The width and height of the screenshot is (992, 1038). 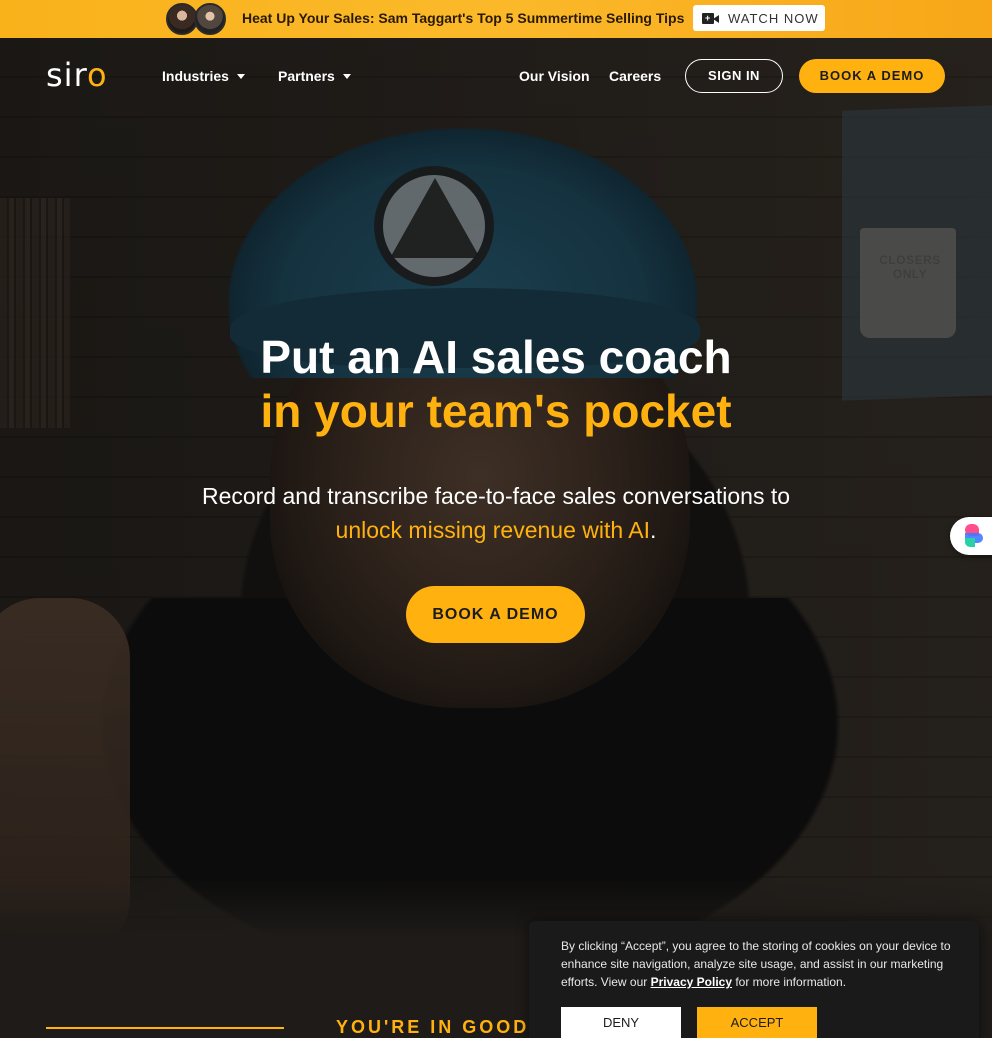 I want to click on siro-logo: siro, so click(x=77, y=75).